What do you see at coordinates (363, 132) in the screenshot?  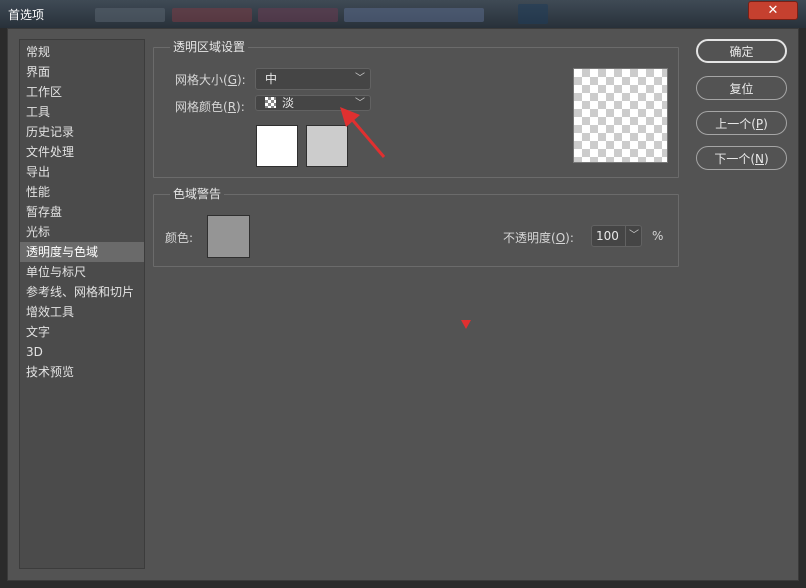 I see `annotation-arrow-icon` at bounding box center [363, 132].